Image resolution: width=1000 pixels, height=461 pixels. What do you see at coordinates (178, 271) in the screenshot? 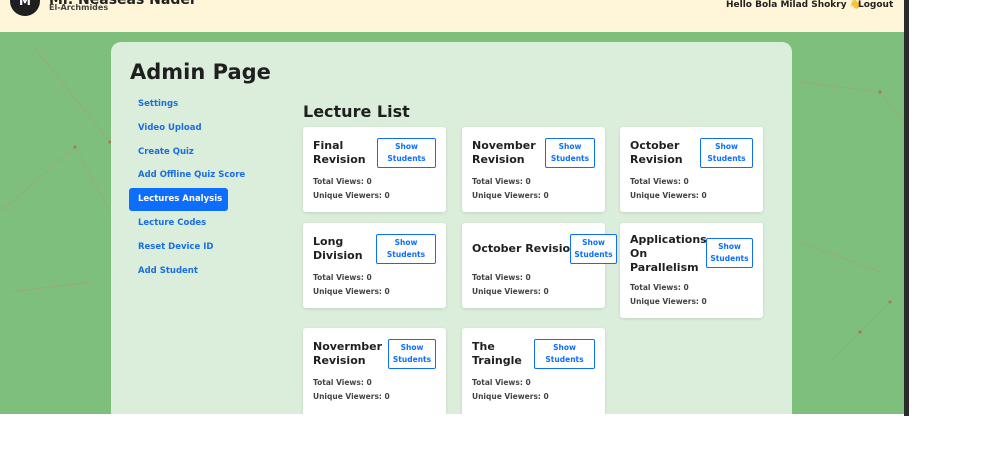
I see `sidebar-item-add-student: Add Student` at bounding box center [178, 271].